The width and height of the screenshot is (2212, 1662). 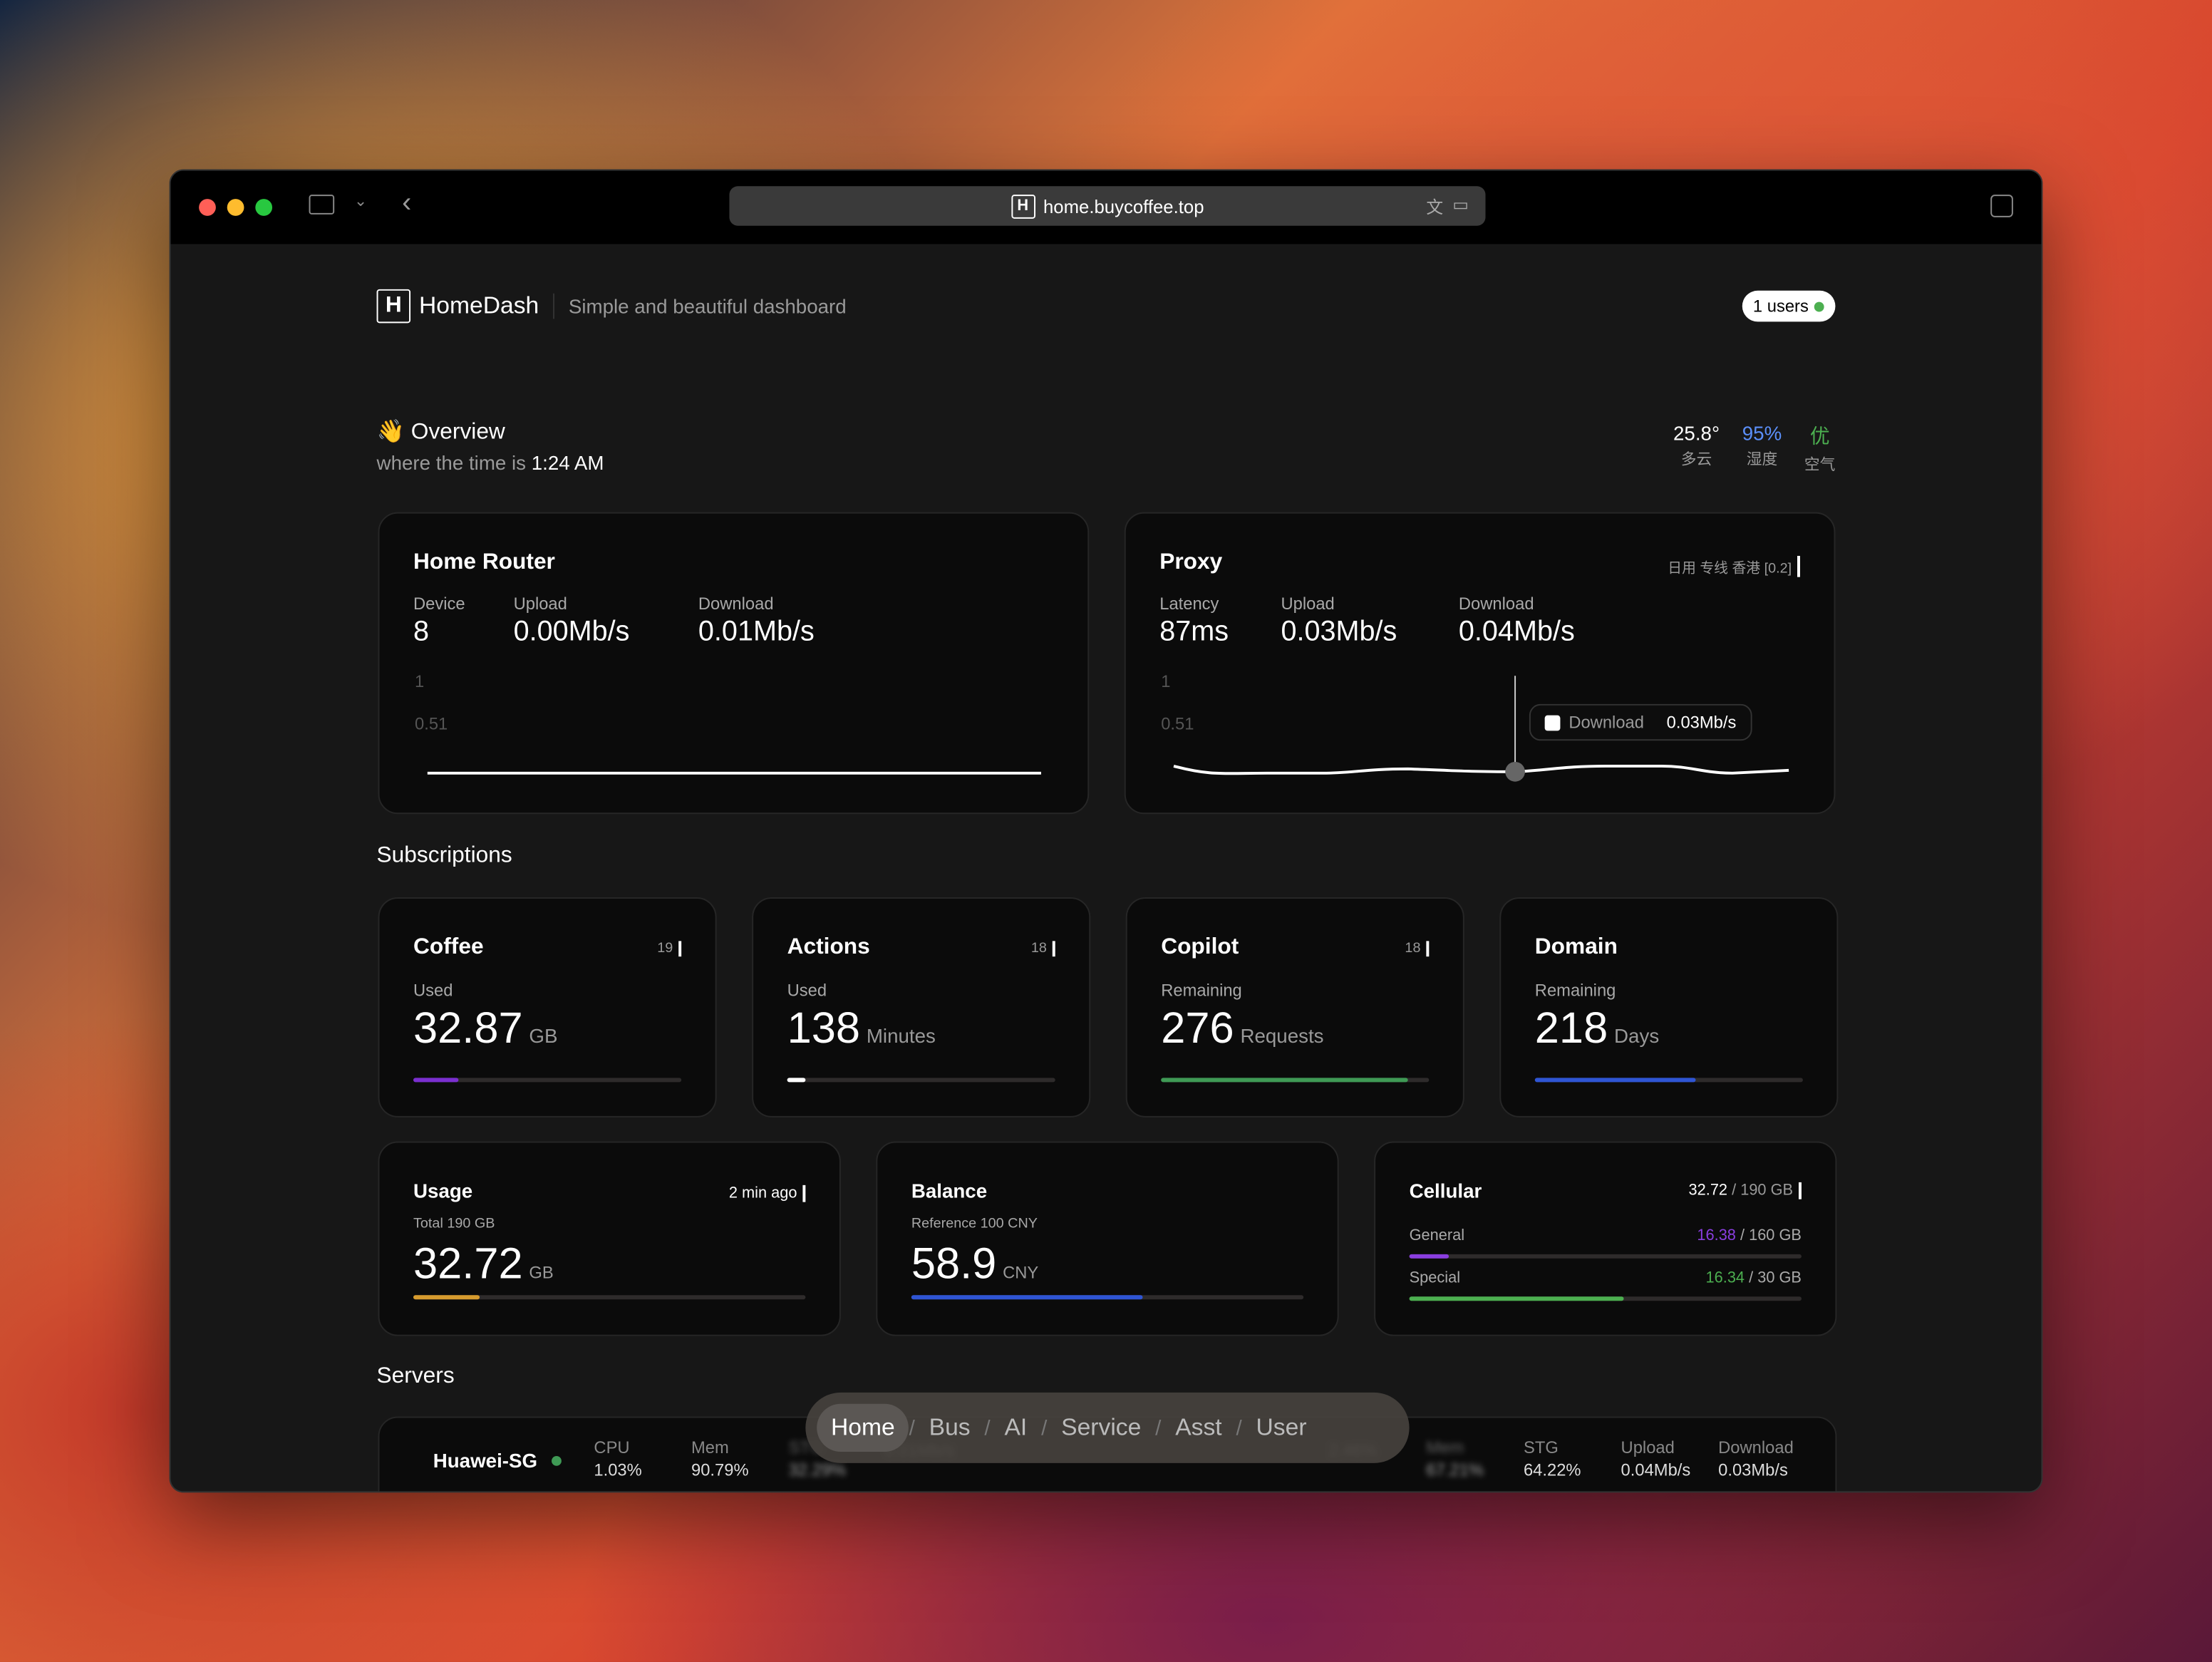 What do you see at coordinates (1819, 306) in the screenshot?
I see `online-dot-icon` at bounding box center [1819, 306].